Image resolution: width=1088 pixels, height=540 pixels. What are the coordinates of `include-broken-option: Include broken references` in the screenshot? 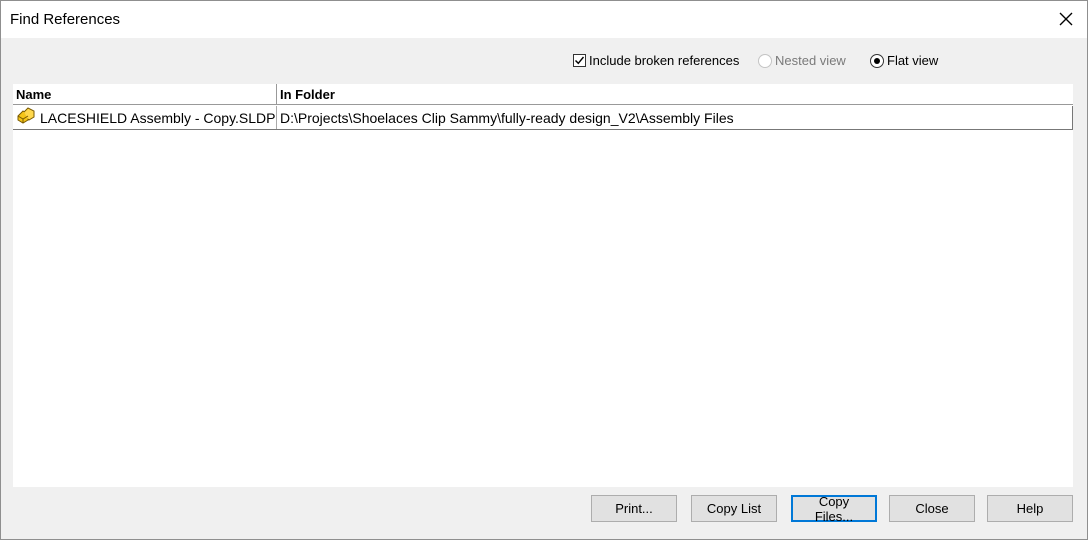 It's located at (656, 60).